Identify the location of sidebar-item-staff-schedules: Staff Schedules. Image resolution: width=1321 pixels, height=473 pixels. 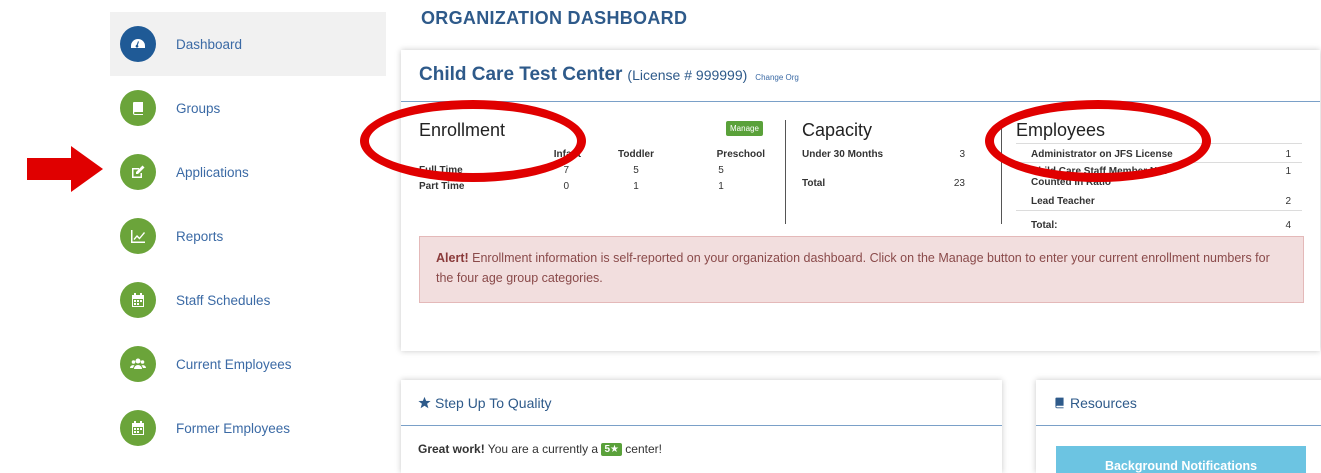
(248, 300).